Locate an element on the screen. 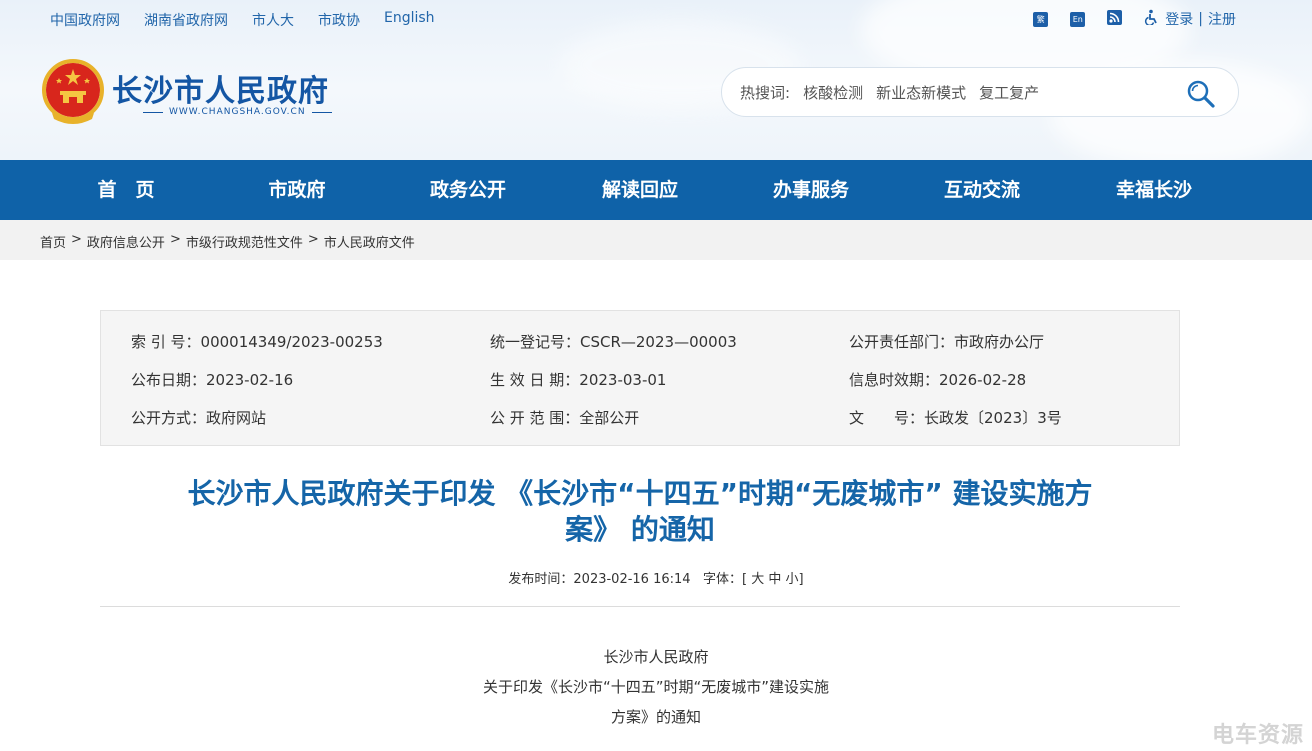 This screenshot has height=751, width=1312. nav-city-government: 市政府 is located at coordinates (296, 190).